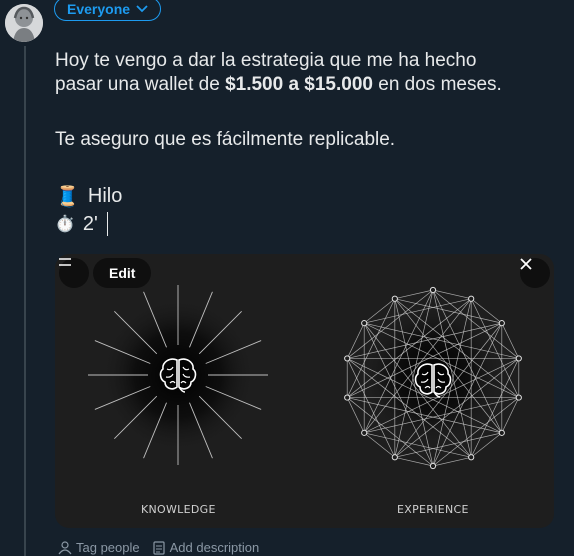  Describe the element at coordinates (299, 84) in the screenshot. I see `post-text-amount: $1.500 a $15.000` at that location.